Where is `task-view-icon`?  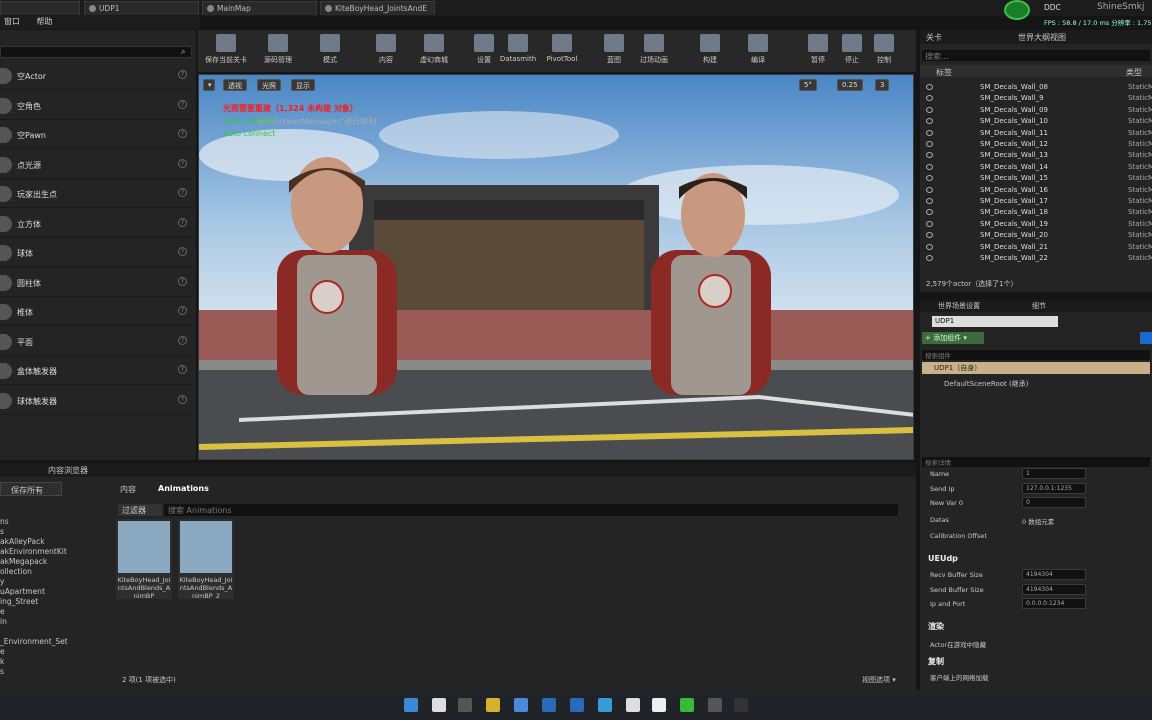 task-view-icon is located at coordinates (465, 705).